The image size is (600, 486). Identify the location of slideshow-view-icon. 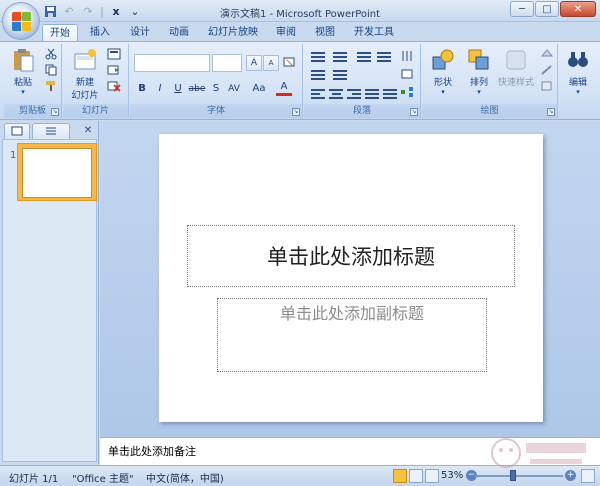
(432, 476).